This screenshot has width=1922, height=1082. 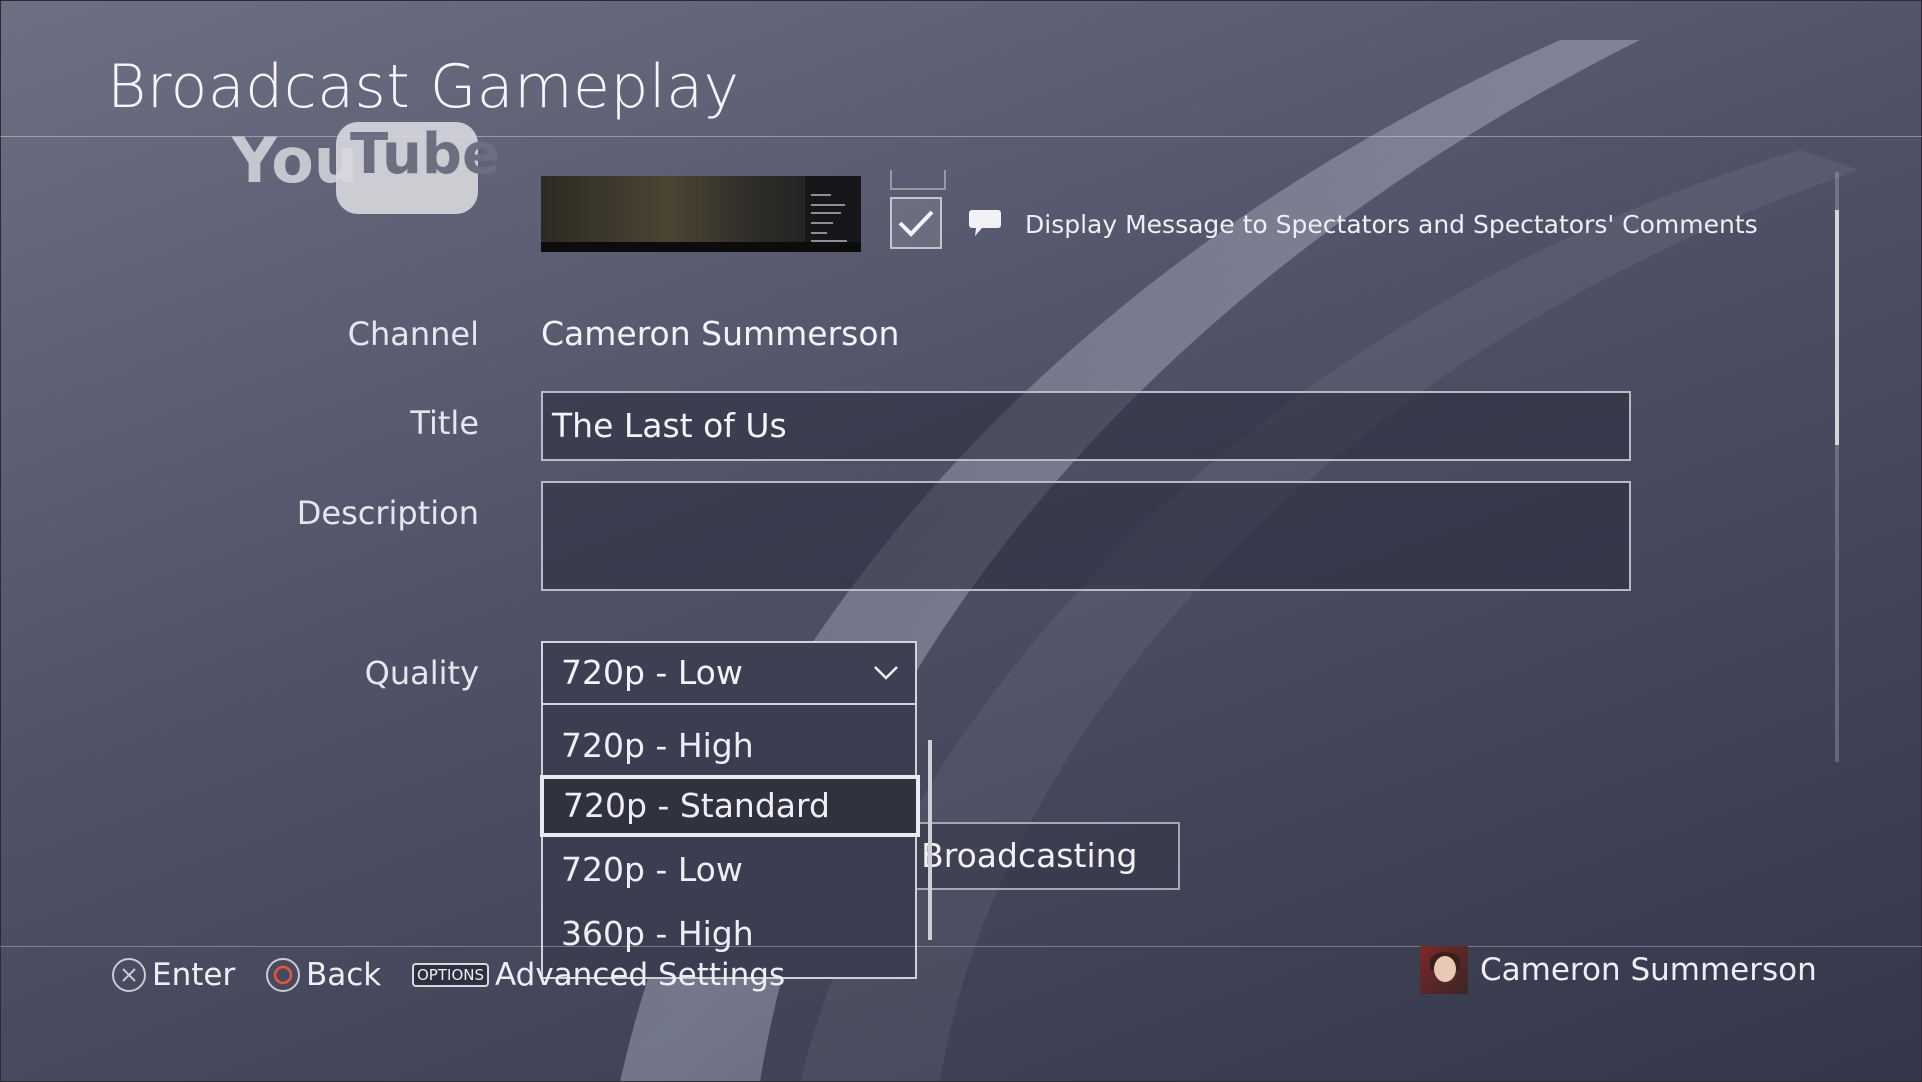 I want to click on user-name: Cameron Summerson, so click(x=1648, y=970).